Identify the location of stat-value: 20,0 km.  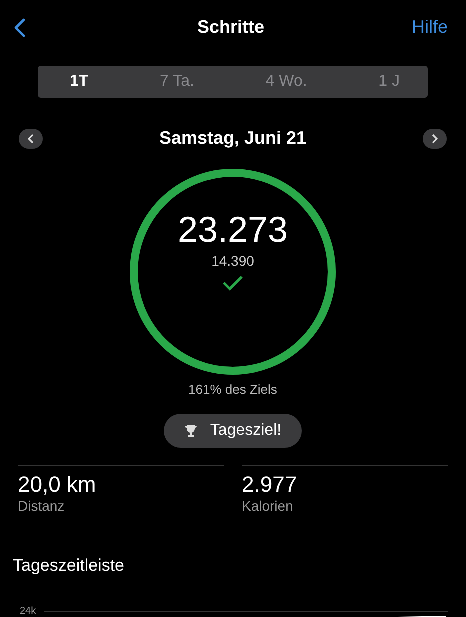
(58, 485).